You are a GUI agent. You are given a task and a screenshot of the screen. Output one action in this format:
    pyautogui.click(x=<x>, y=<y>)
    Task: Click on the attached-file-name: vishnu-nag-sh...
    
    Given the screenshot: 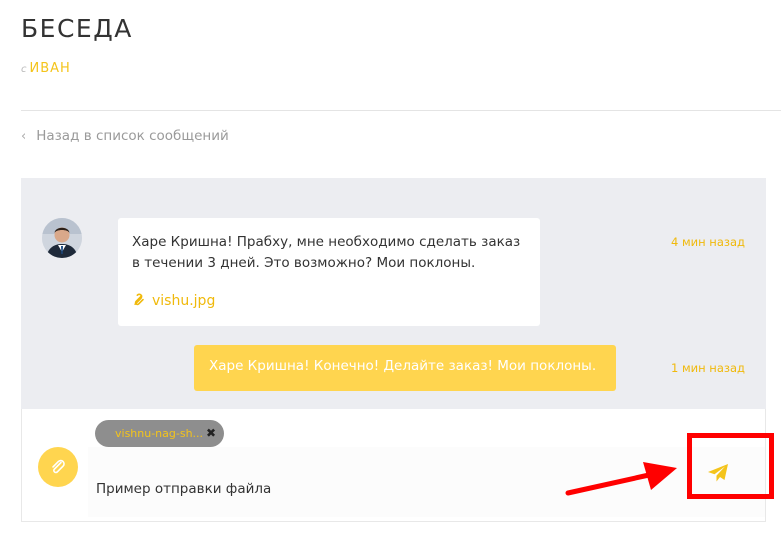 What is the action you would take?
    pyautogui.click(x=159, y=433)
    